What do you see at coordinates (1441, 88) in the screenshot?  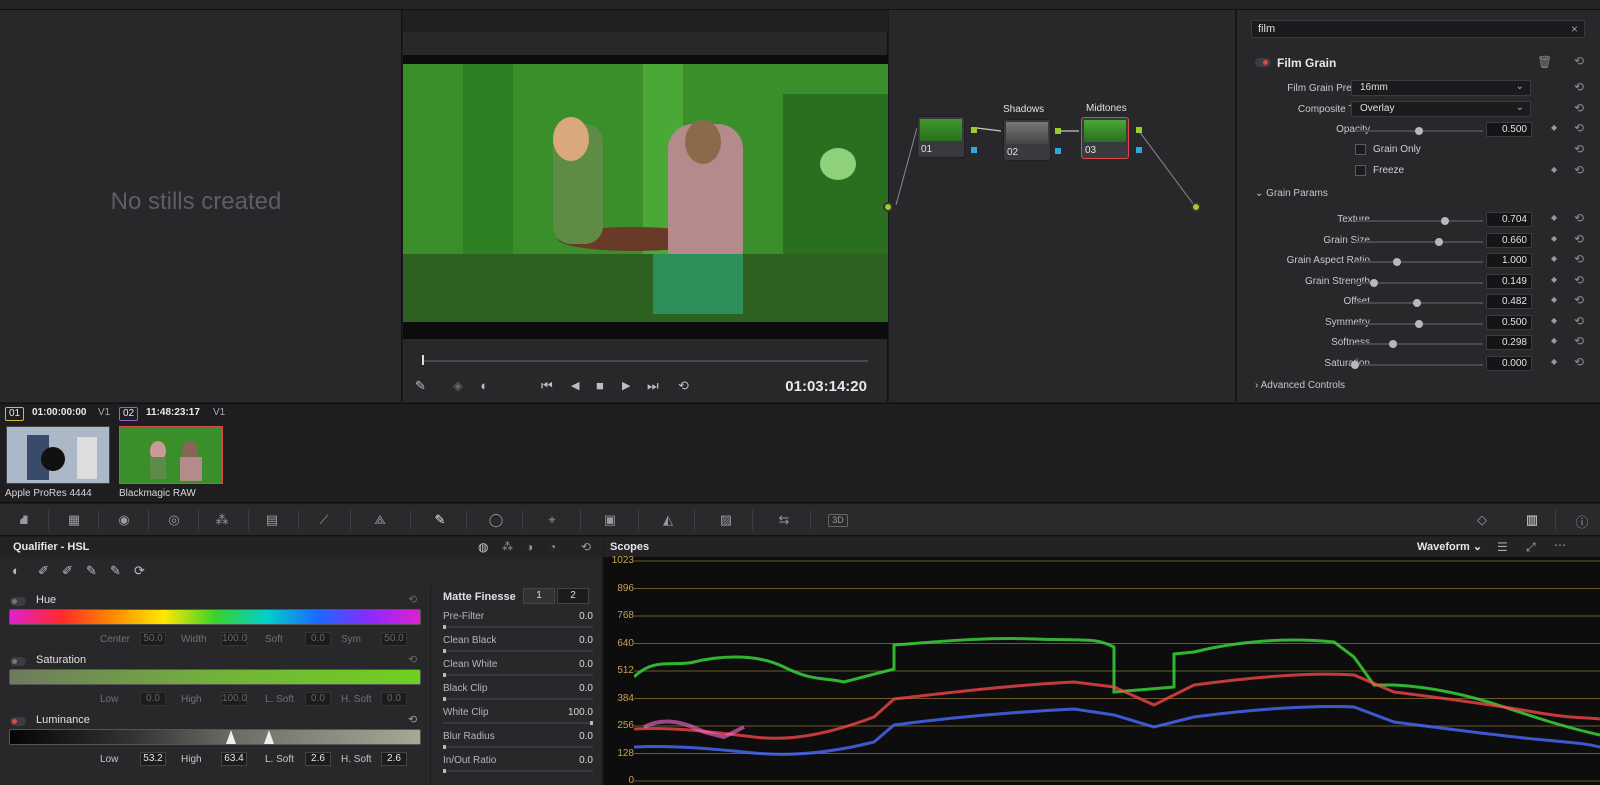 I see `film-grain-presets-dropdown: 16mm ⌄` at bounding box center [1441, 88].